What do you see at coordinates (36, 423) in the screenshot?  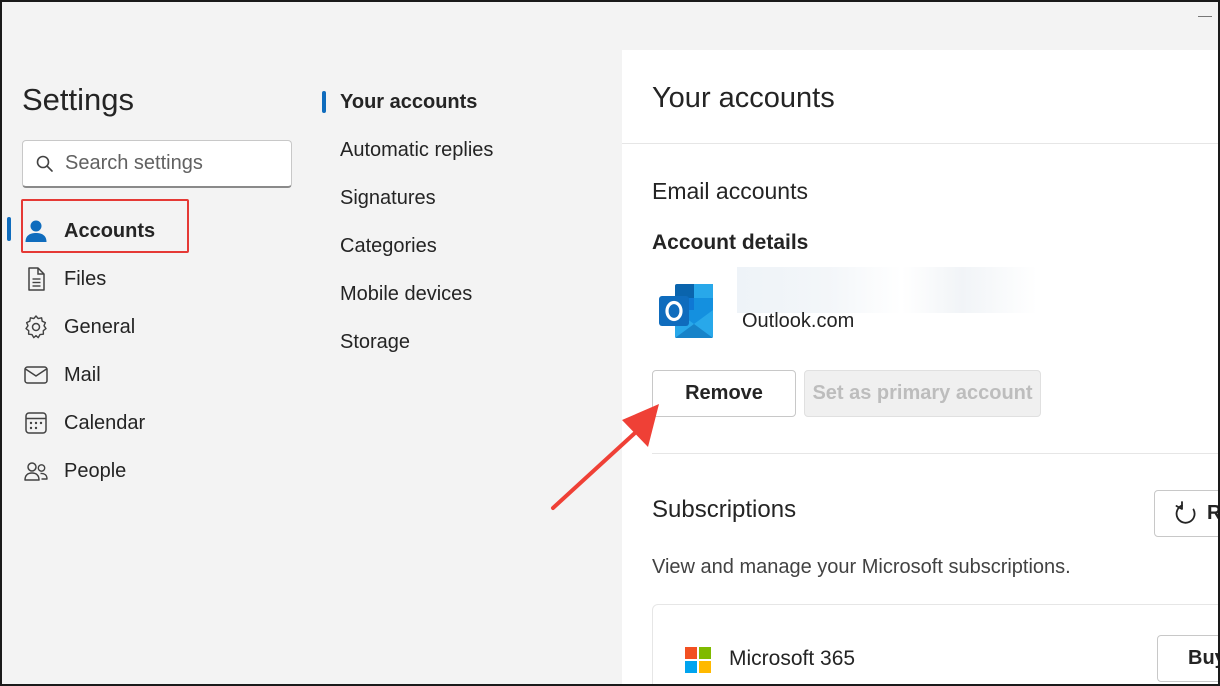 I see `calendar-icon` at bounding box center [36, 423].